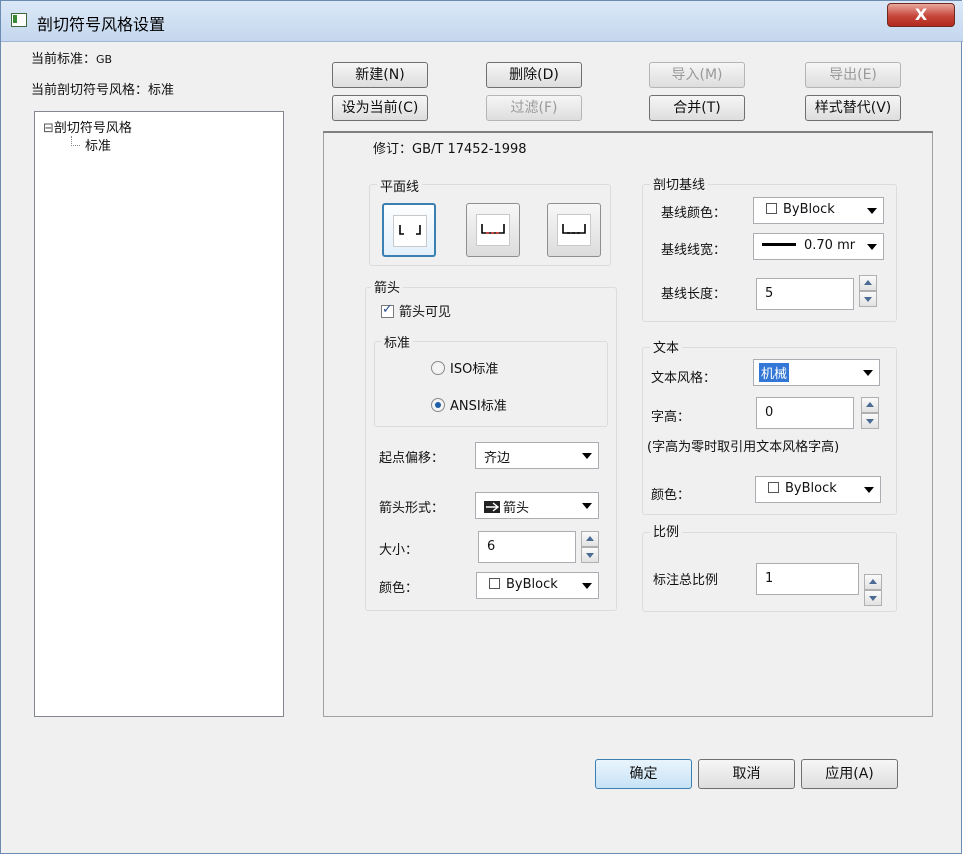 Image resolution: width=964 pixels, height=856 pixels. What do you see at coordinates (75, 141) in the screenshot?
I see `tree-connector` at bounding box center [75, 141].